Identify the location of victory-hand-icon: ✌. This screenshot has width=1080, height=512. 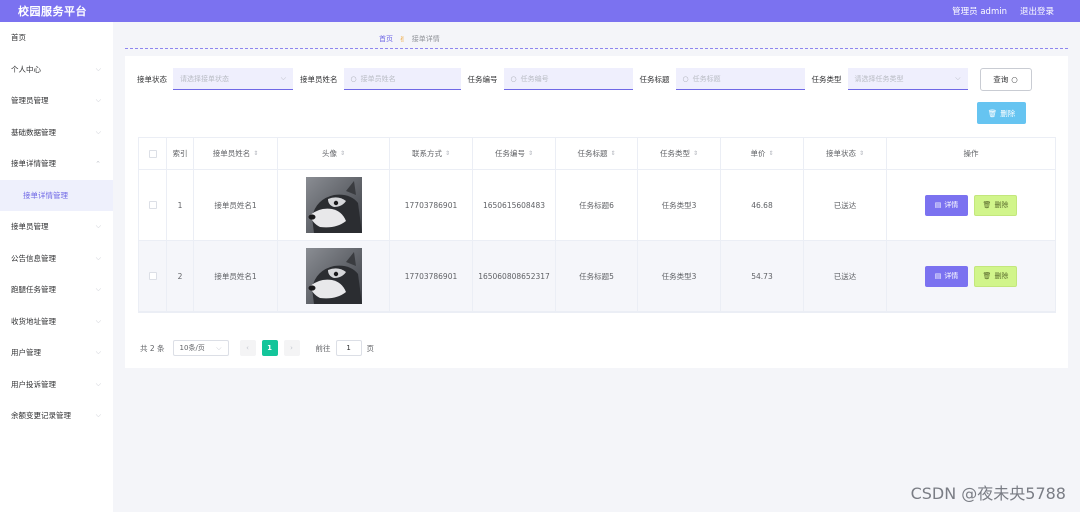
(402, 39).